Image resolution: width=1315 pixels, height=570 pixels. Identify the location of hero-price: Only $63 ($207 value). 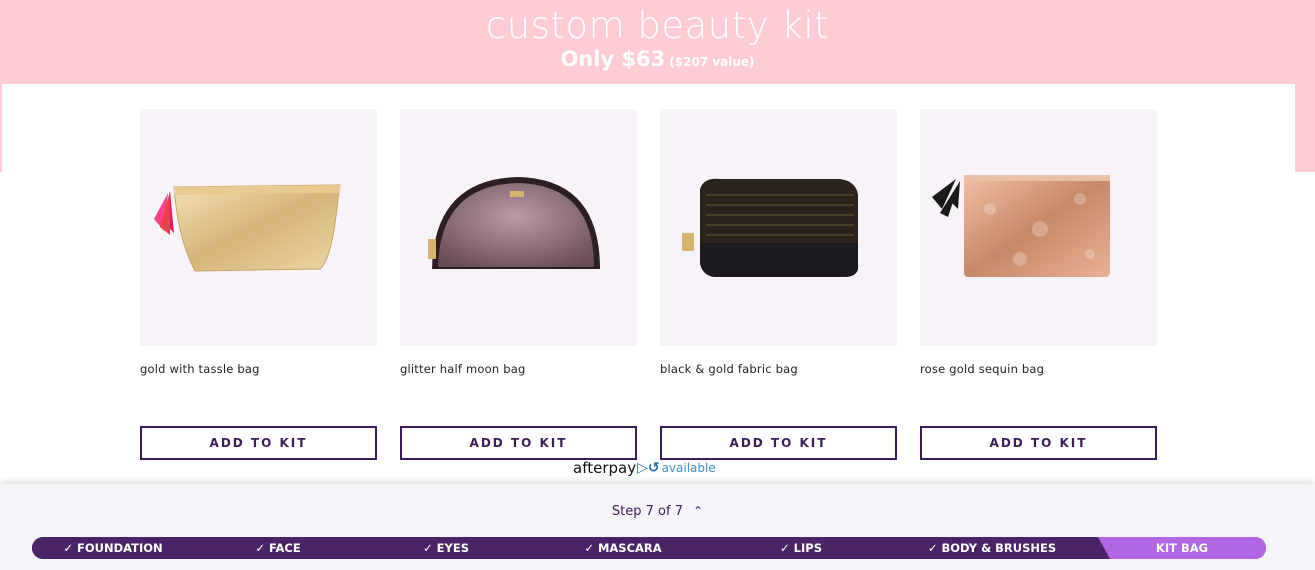
(657, 60).